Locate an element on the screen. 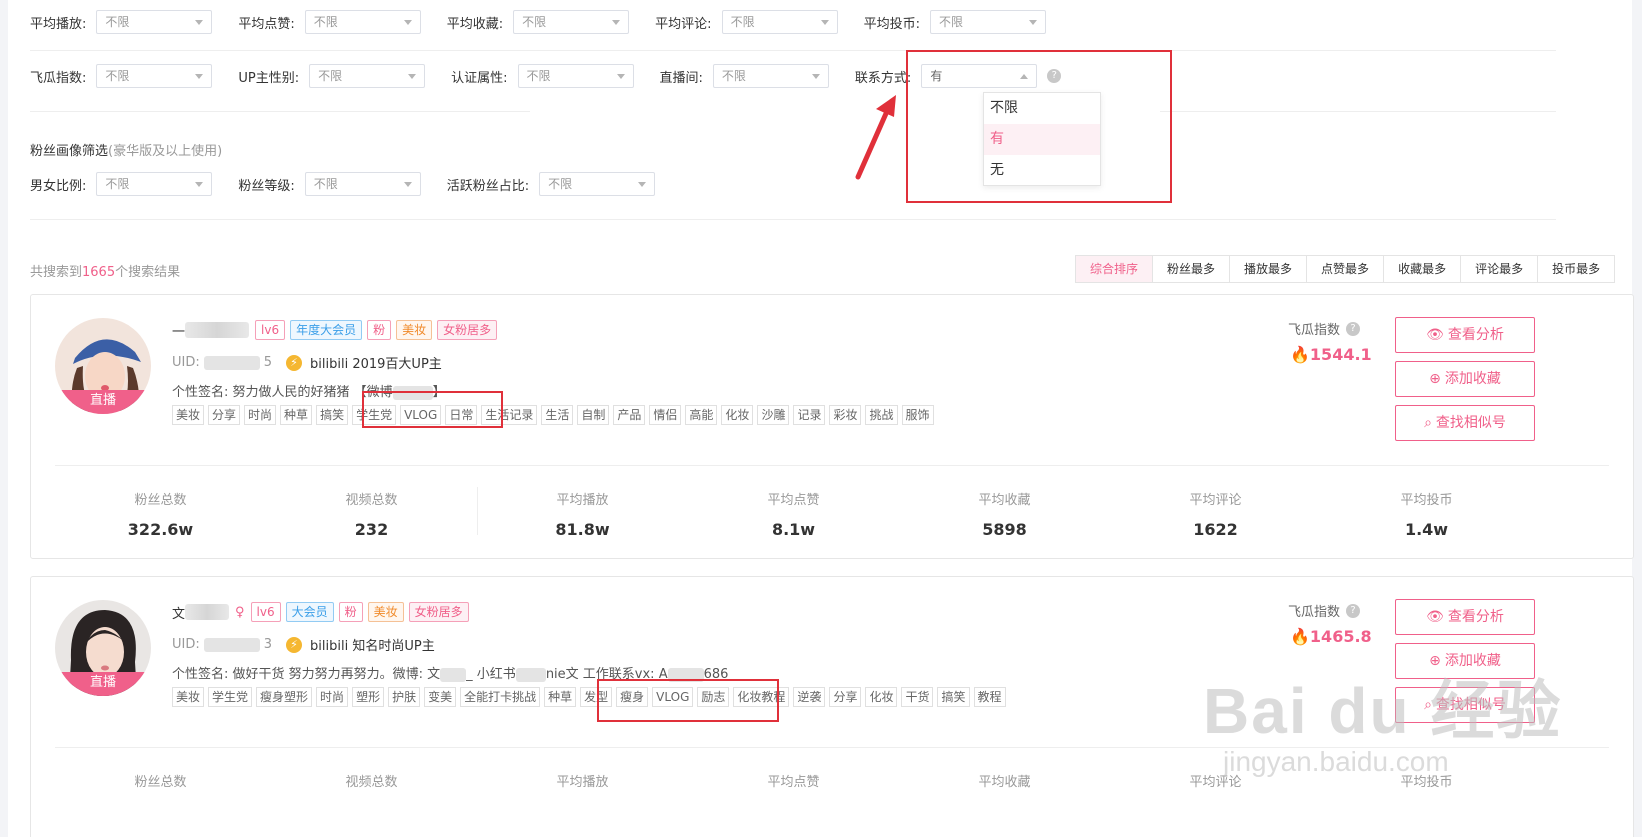 This screenshot has height=837, width=1642. sort-tab-collects: 收藏最多 is located at coordinates (1423, 269).